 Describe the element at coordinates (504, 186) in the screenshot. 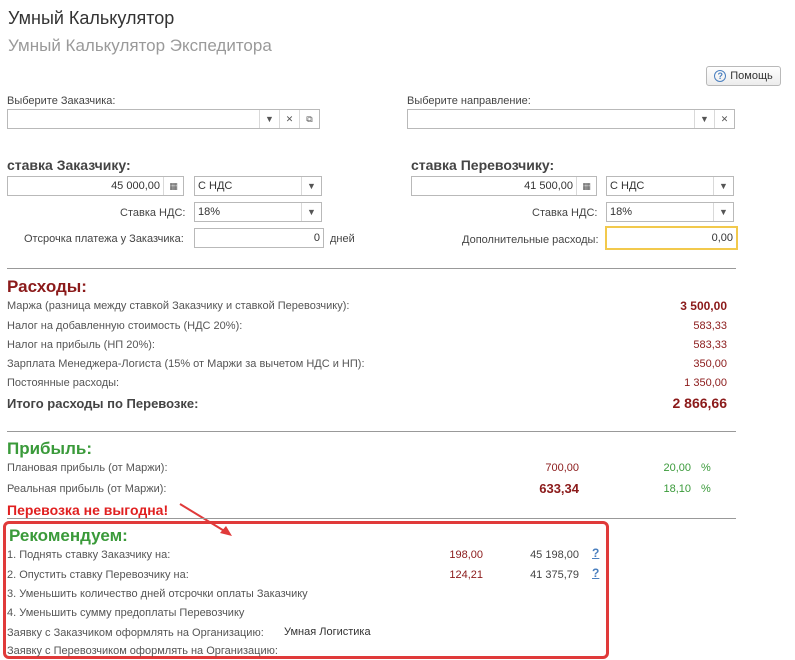

I see `carrier-rate-input: 41 500,00 ▦` at that location.